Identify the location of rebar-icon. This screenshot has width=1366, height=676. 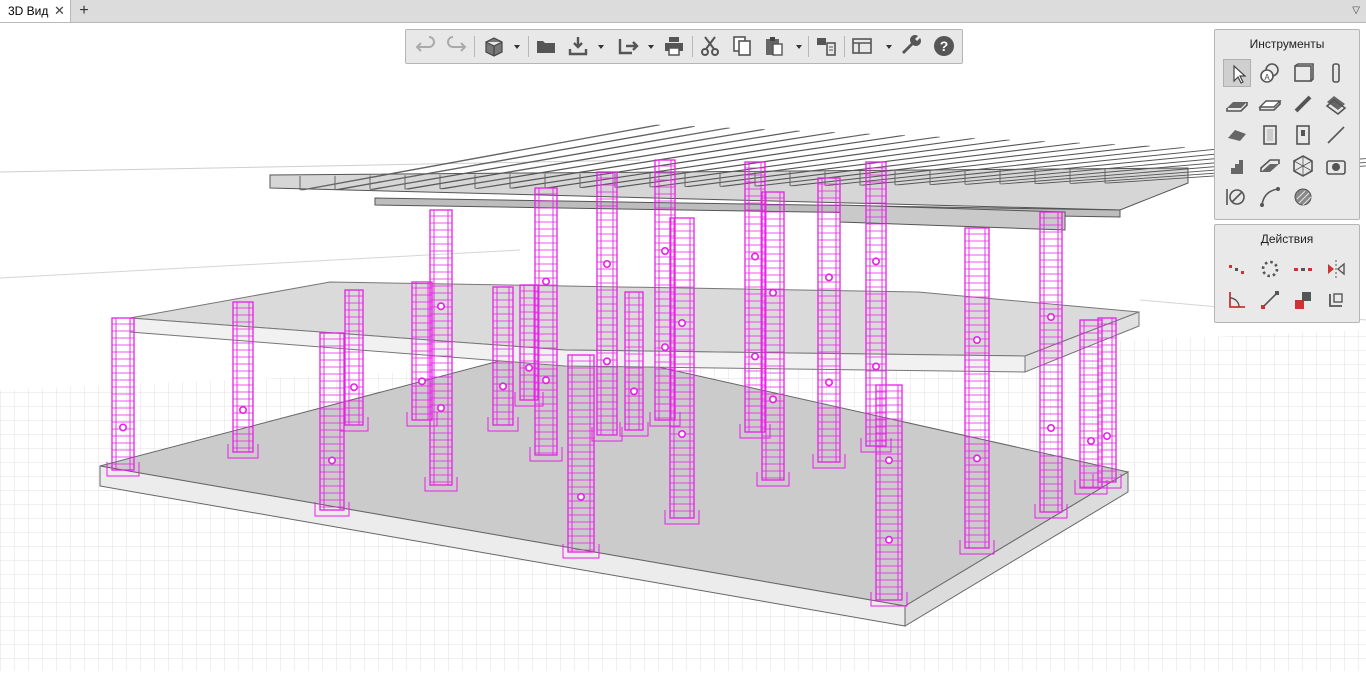
(1303, 104).